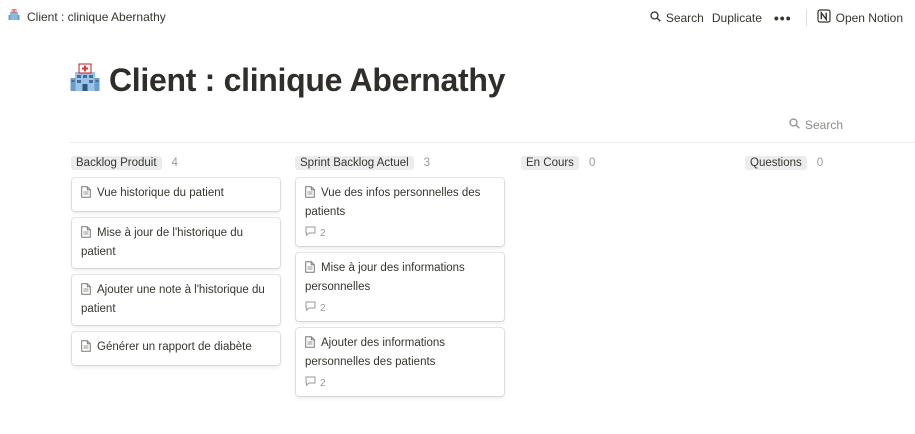 The height and width of the screenshot is (434, 915). Describe the element at coordinates (393, 202) in the screenshot. I see `card-title: Vue des infos personnelles des patients` at that location.